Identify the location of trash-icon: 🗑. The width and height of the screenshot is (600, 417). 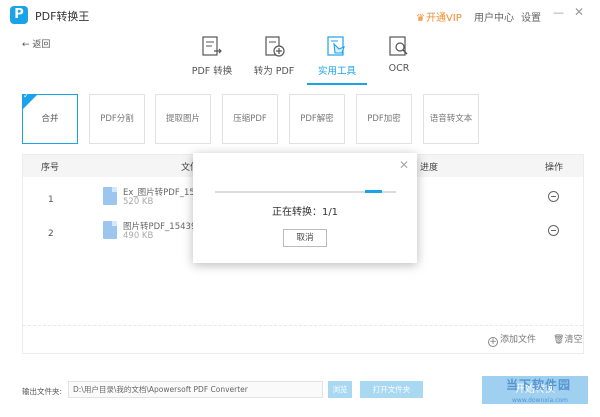
(559, 340).